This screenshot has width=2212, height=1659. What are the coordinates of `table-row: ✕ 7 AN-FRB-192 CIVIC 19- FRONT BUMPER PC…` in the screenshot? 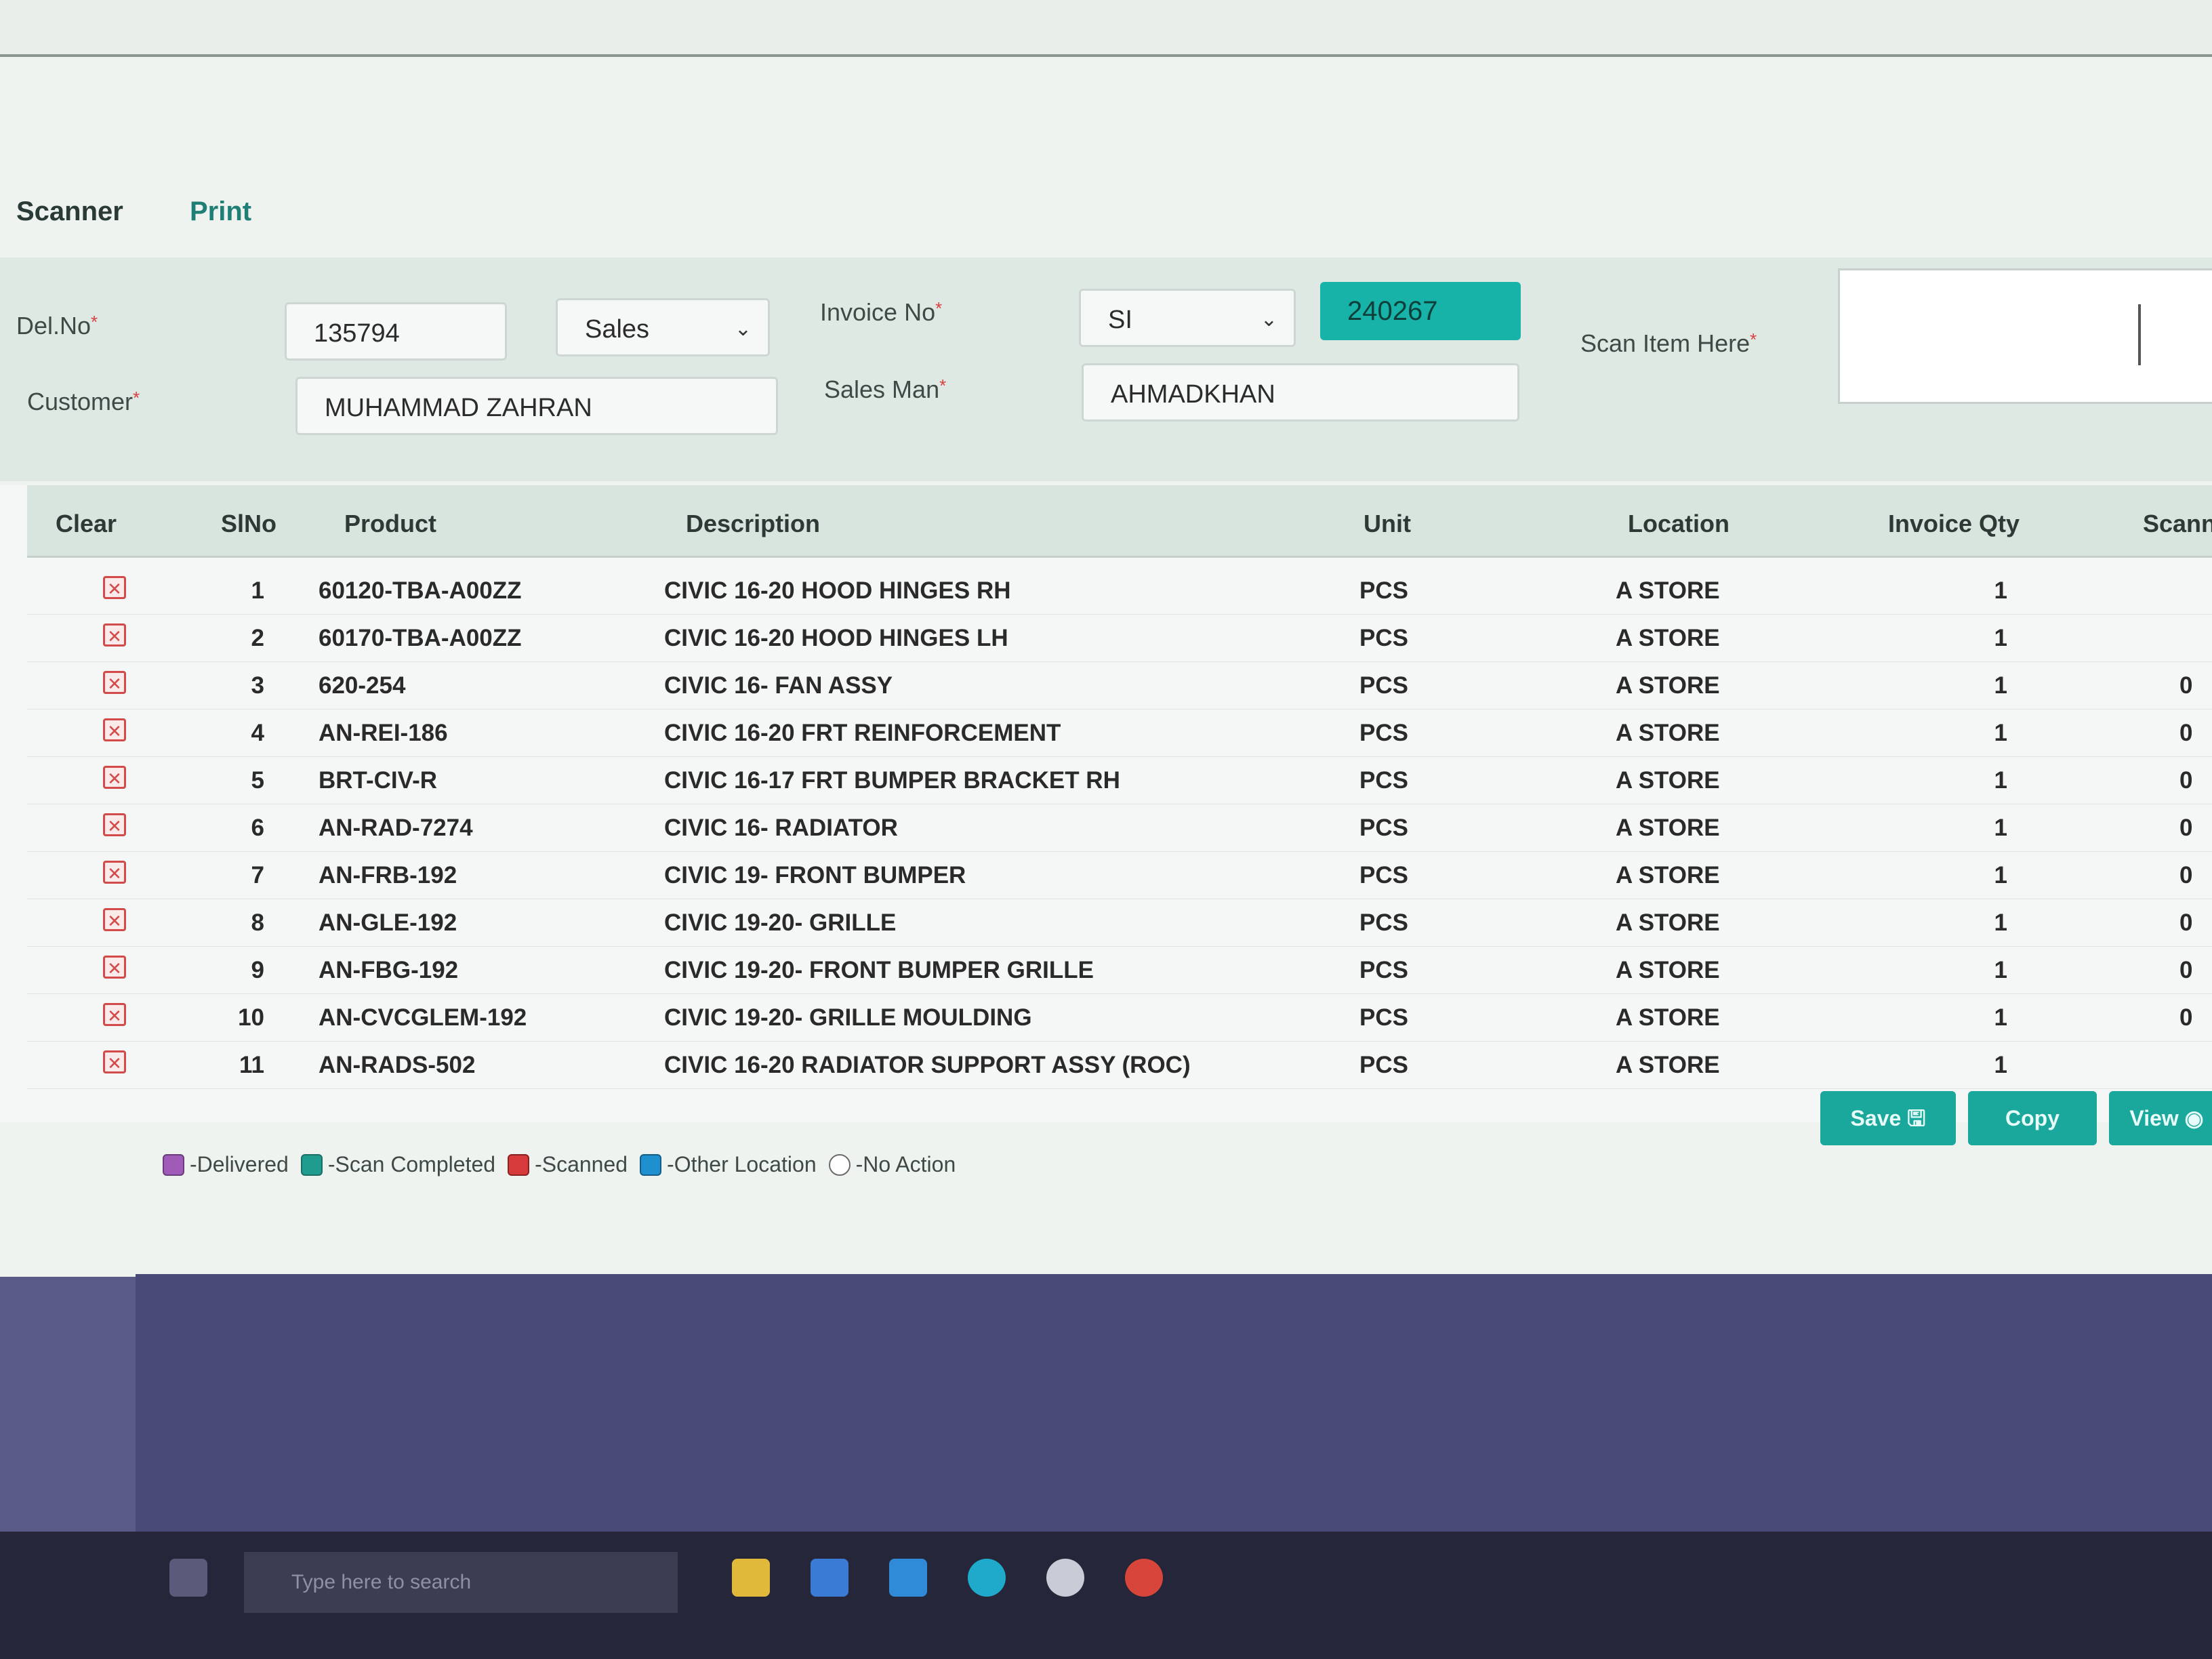 It's located at (1119, 875).